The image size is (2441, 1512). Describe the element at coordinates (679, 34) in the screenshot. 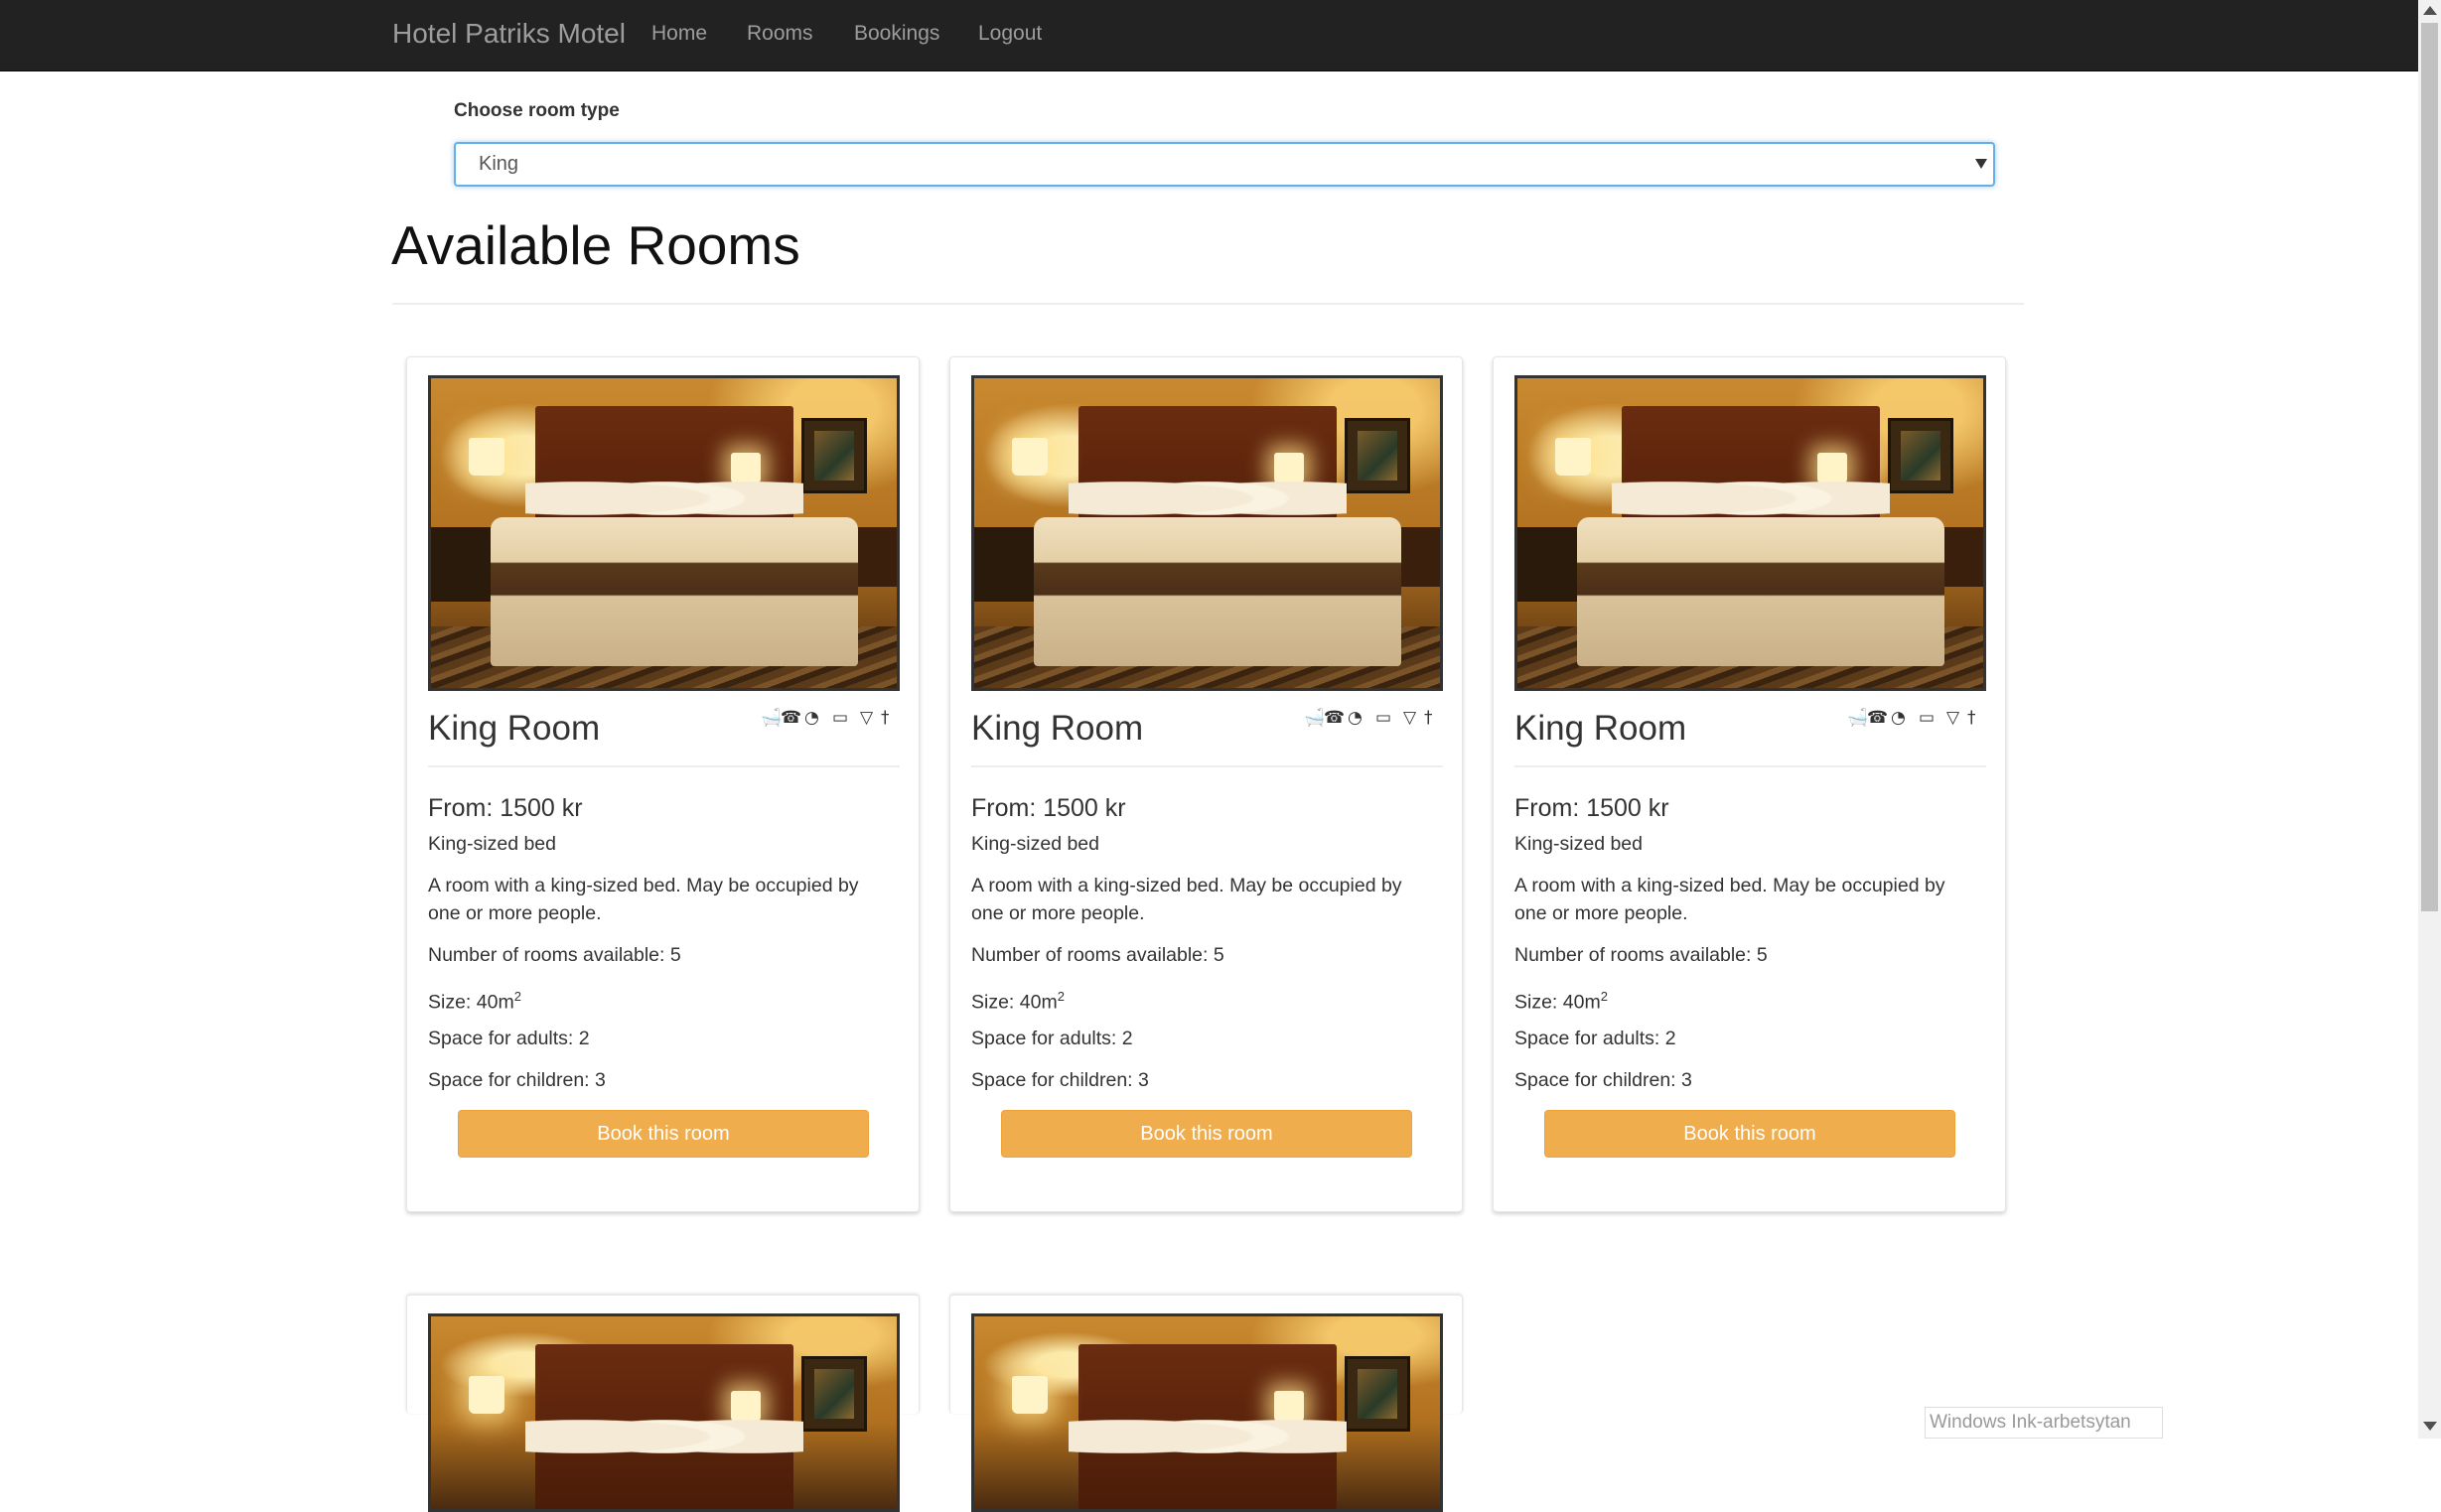

I see `nav-link-home: Home` at that location.